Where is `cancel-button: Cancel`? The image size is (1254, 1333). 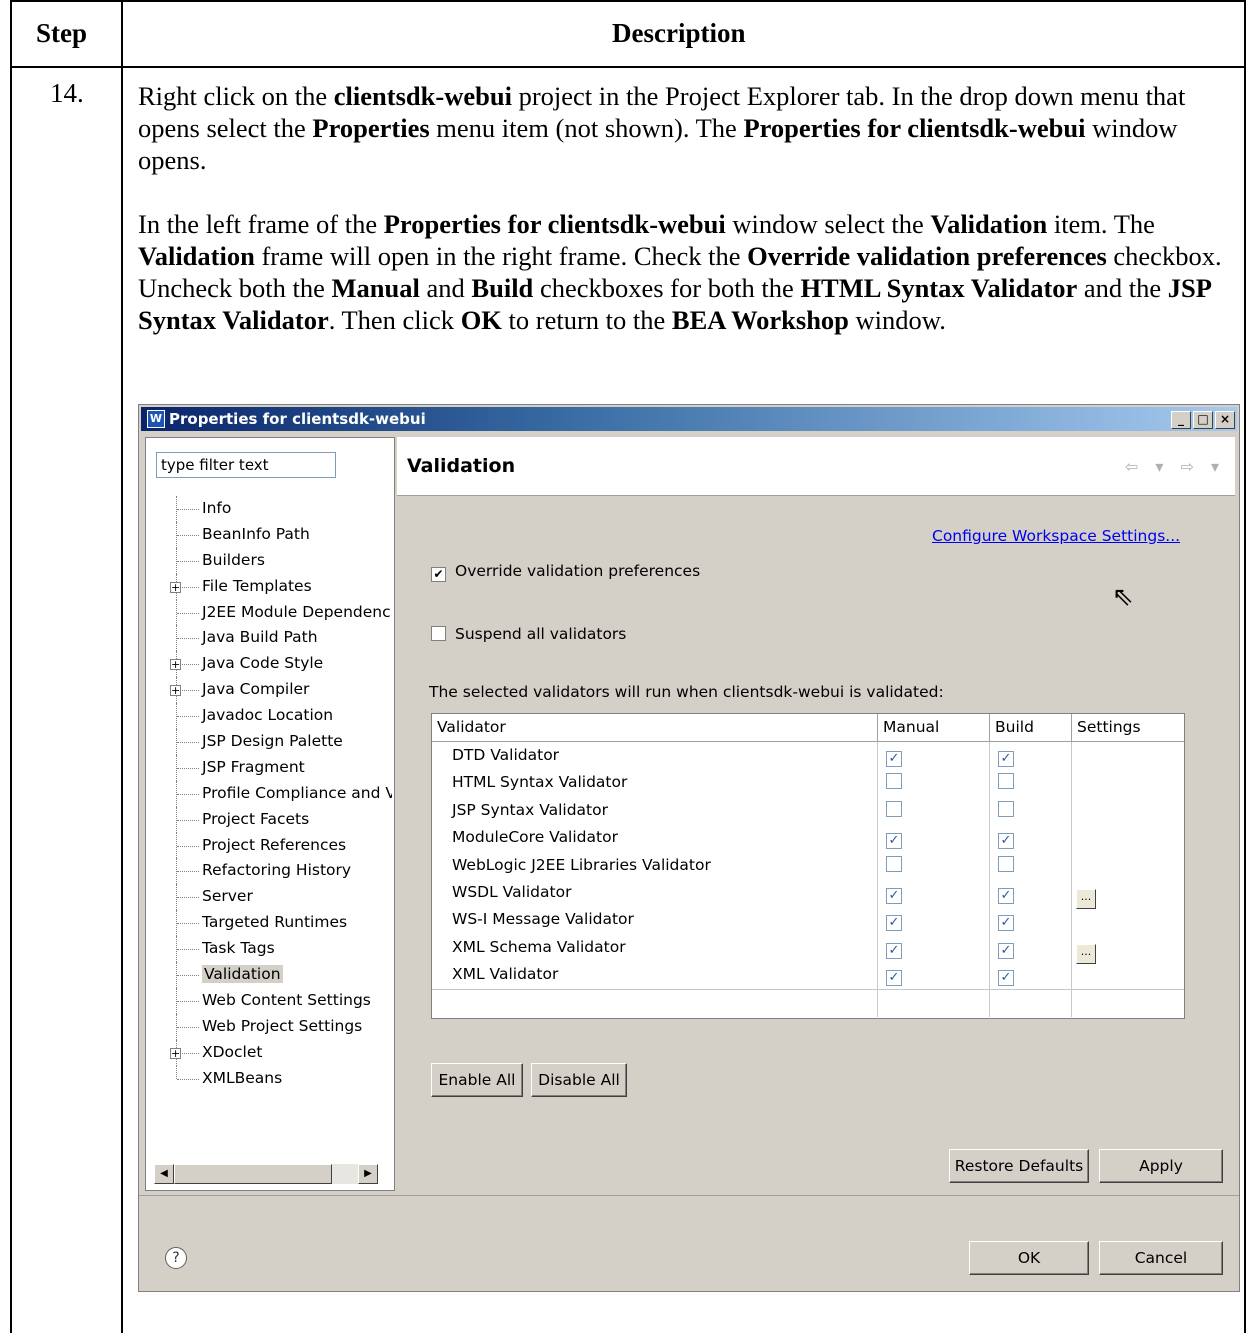
cancel-button: Cancel is located at coordinates (1161, 1258).